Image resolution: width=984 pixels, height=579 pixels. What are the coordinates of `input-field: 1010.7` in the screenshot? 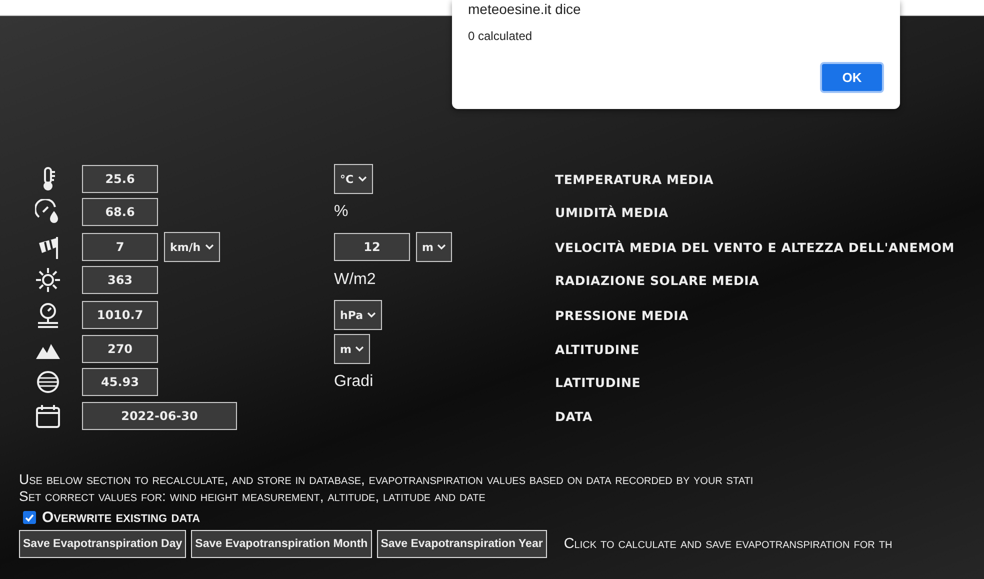 It's located at (120, 315).